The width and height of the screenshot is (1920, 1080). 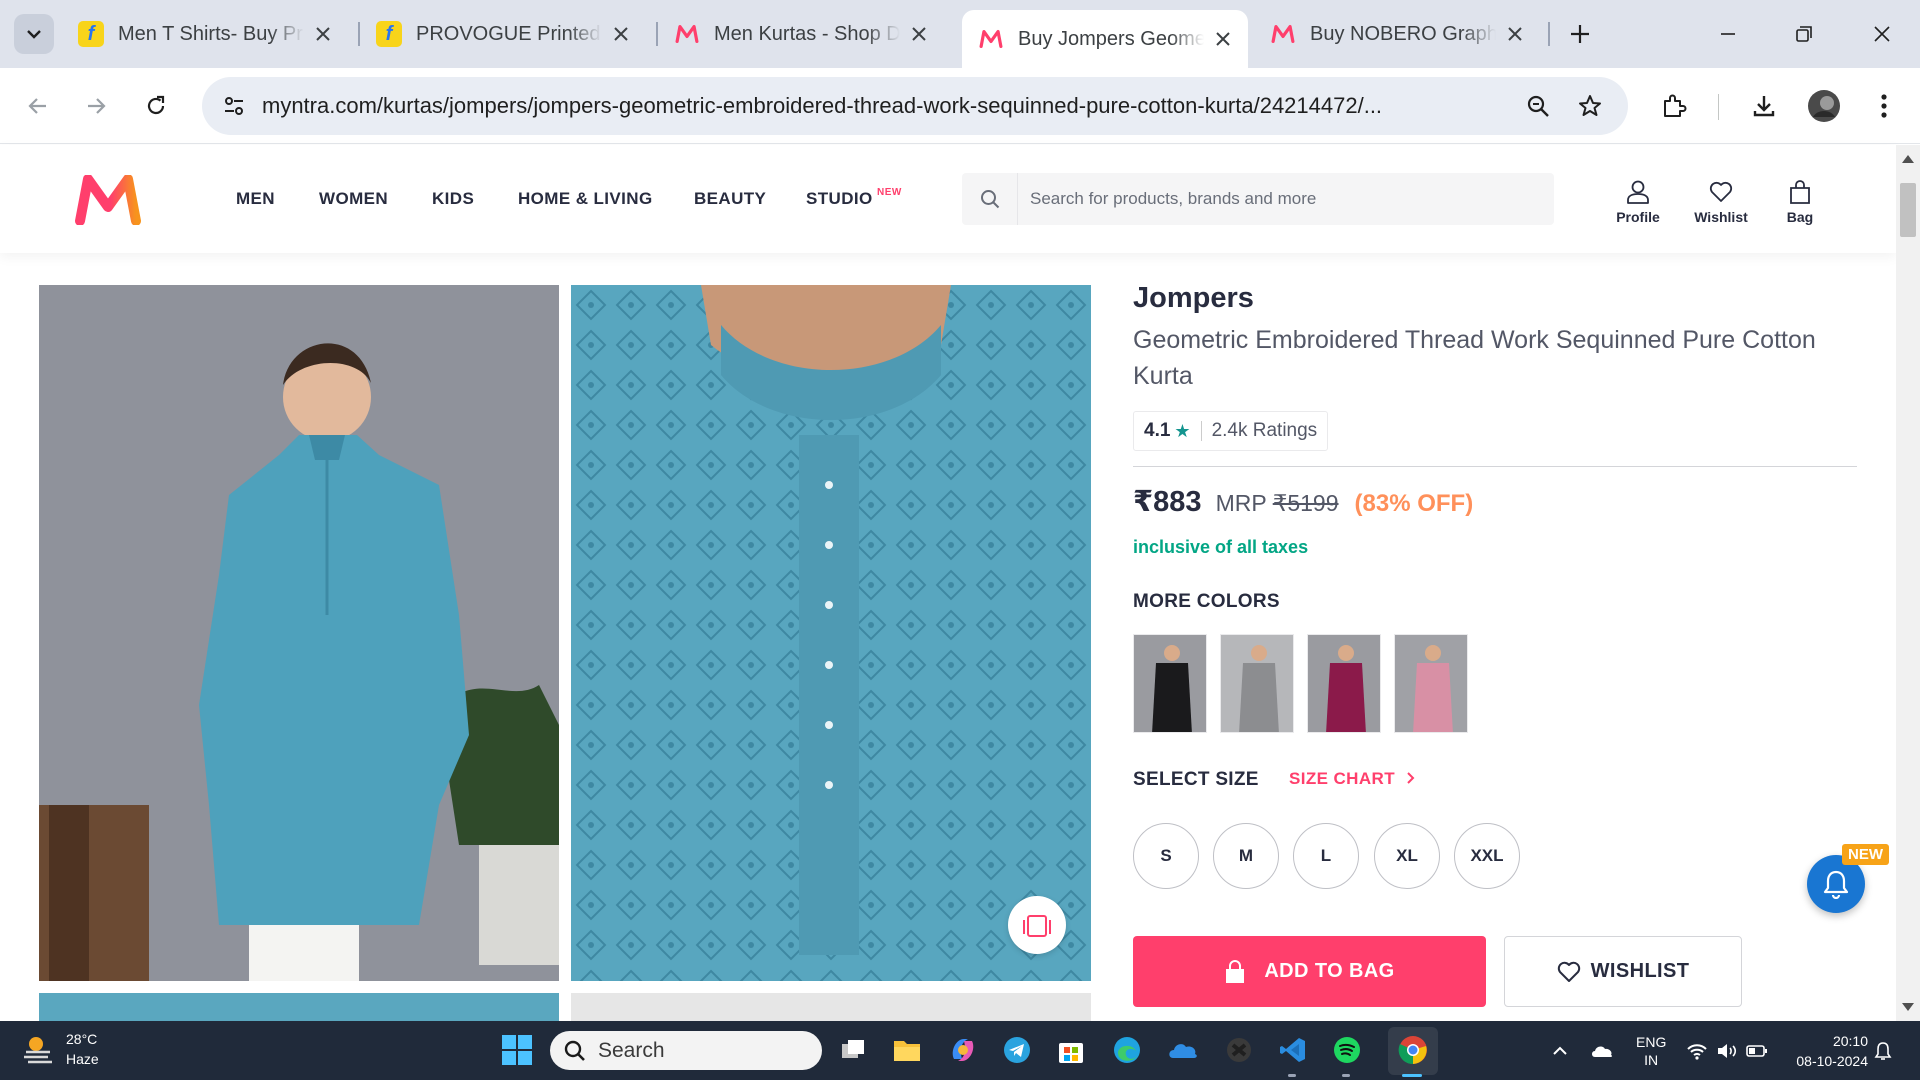 What do you see at coordinates (1651, 1050) in the screenshot?
I see `language-indicator: ENG IN` at bounding box center [1651, 1050].